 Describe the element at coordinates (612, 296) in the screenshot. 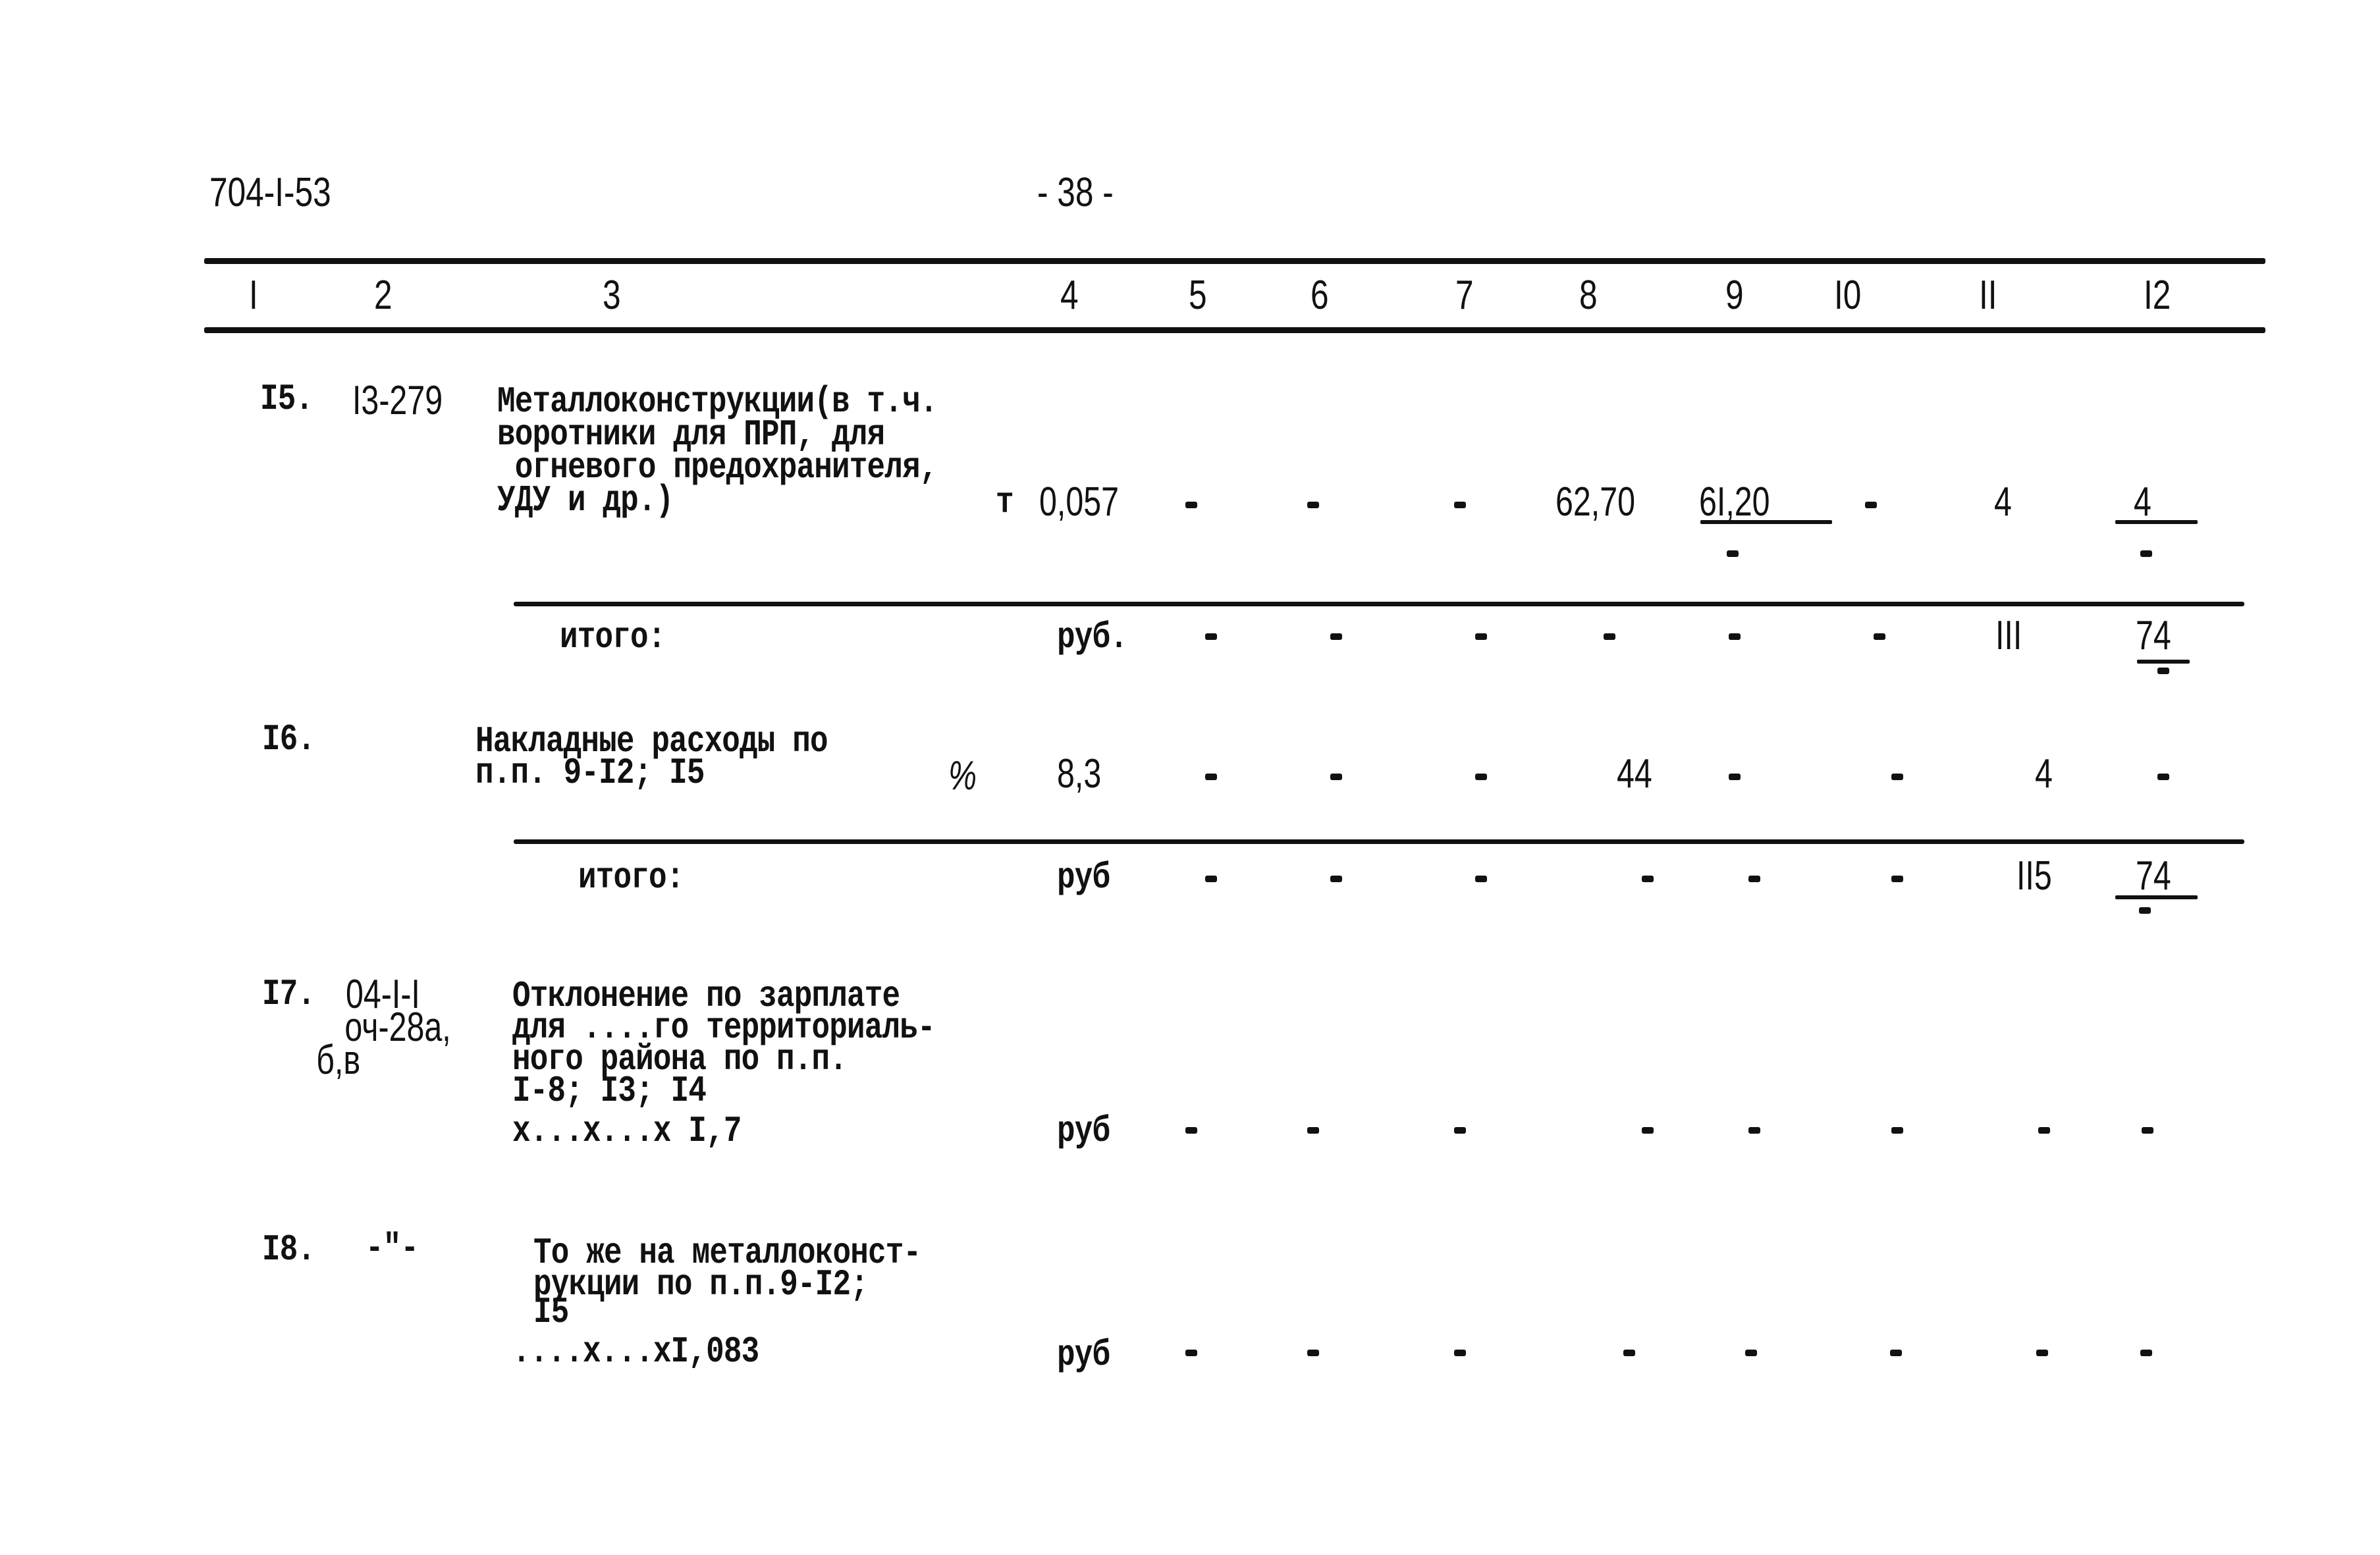

I see `column-header-3: 3` at that location.